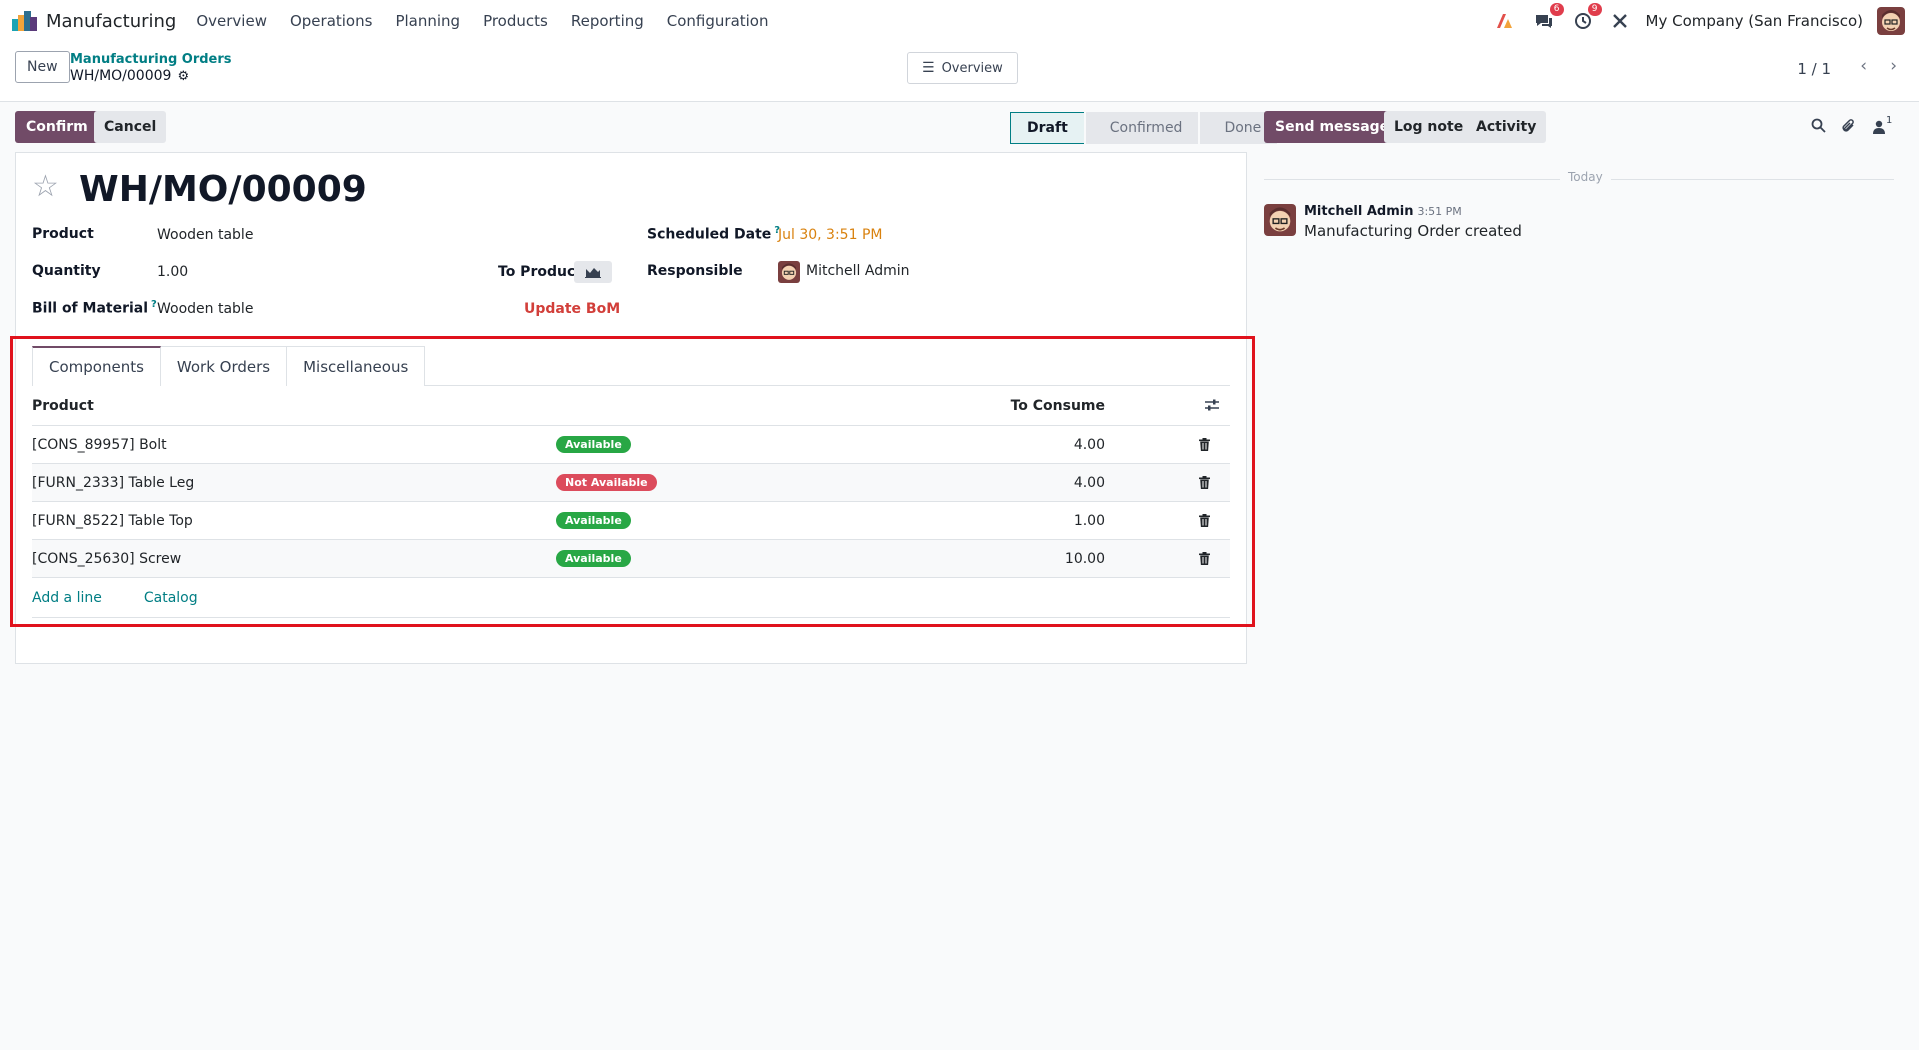  What do you see at coordinates (172, 272) in the screenshot?
I see `quantity-field: 1.00` at bounding box center [172, 272].